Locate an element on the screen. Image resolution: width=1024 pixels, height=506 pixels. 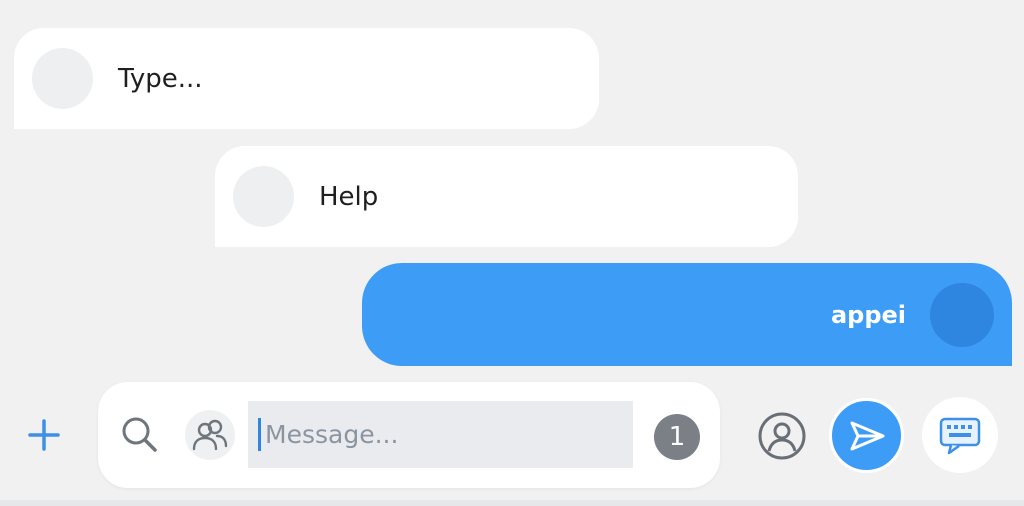
contacts-button is located at coordinates (210, 435).